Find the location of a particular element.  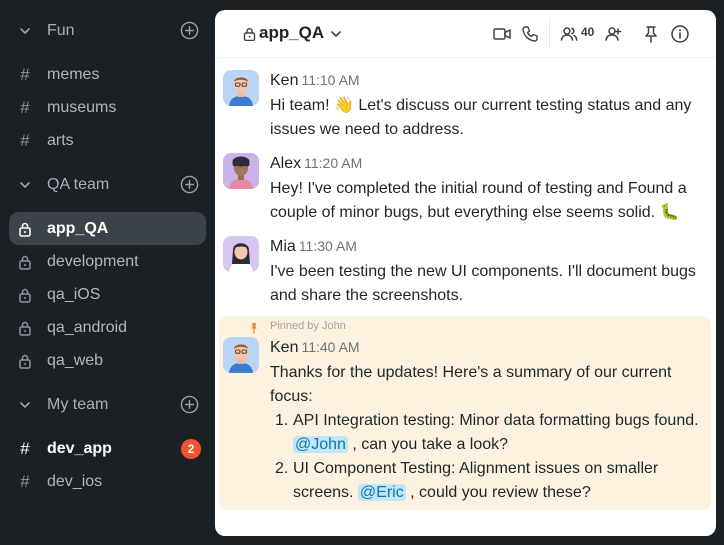

section-header-fun: Fun is located at coordinates (107, 30).